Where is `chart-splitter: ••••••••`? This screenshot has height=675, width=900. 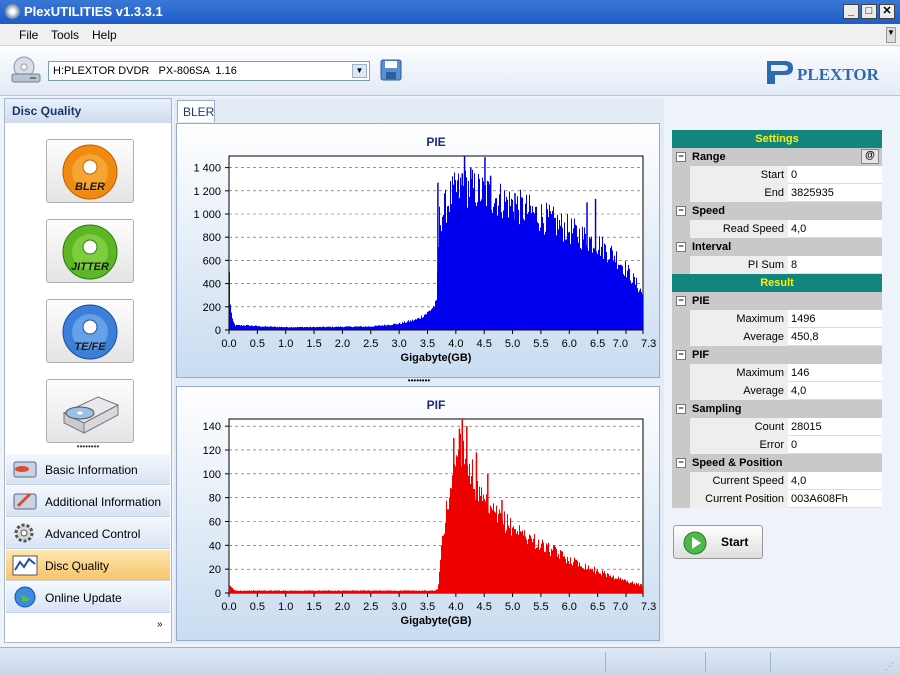
chart-splitter: •••••••• is located at coordinates (419, 381).